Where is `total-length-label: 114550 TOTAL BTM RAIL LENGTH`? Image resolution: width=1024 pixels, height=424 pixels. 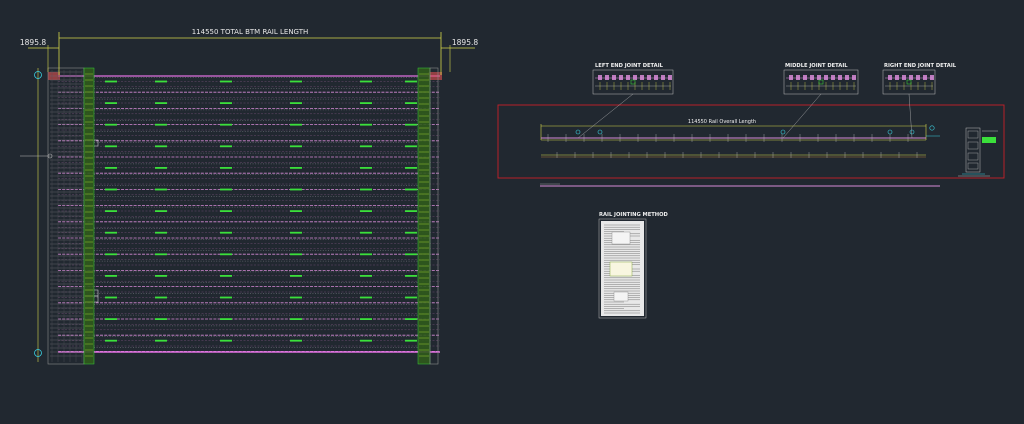
total-length-label: 114550 TOTAL BTM RAIL LENGTH is located at coordinates (250, 32).